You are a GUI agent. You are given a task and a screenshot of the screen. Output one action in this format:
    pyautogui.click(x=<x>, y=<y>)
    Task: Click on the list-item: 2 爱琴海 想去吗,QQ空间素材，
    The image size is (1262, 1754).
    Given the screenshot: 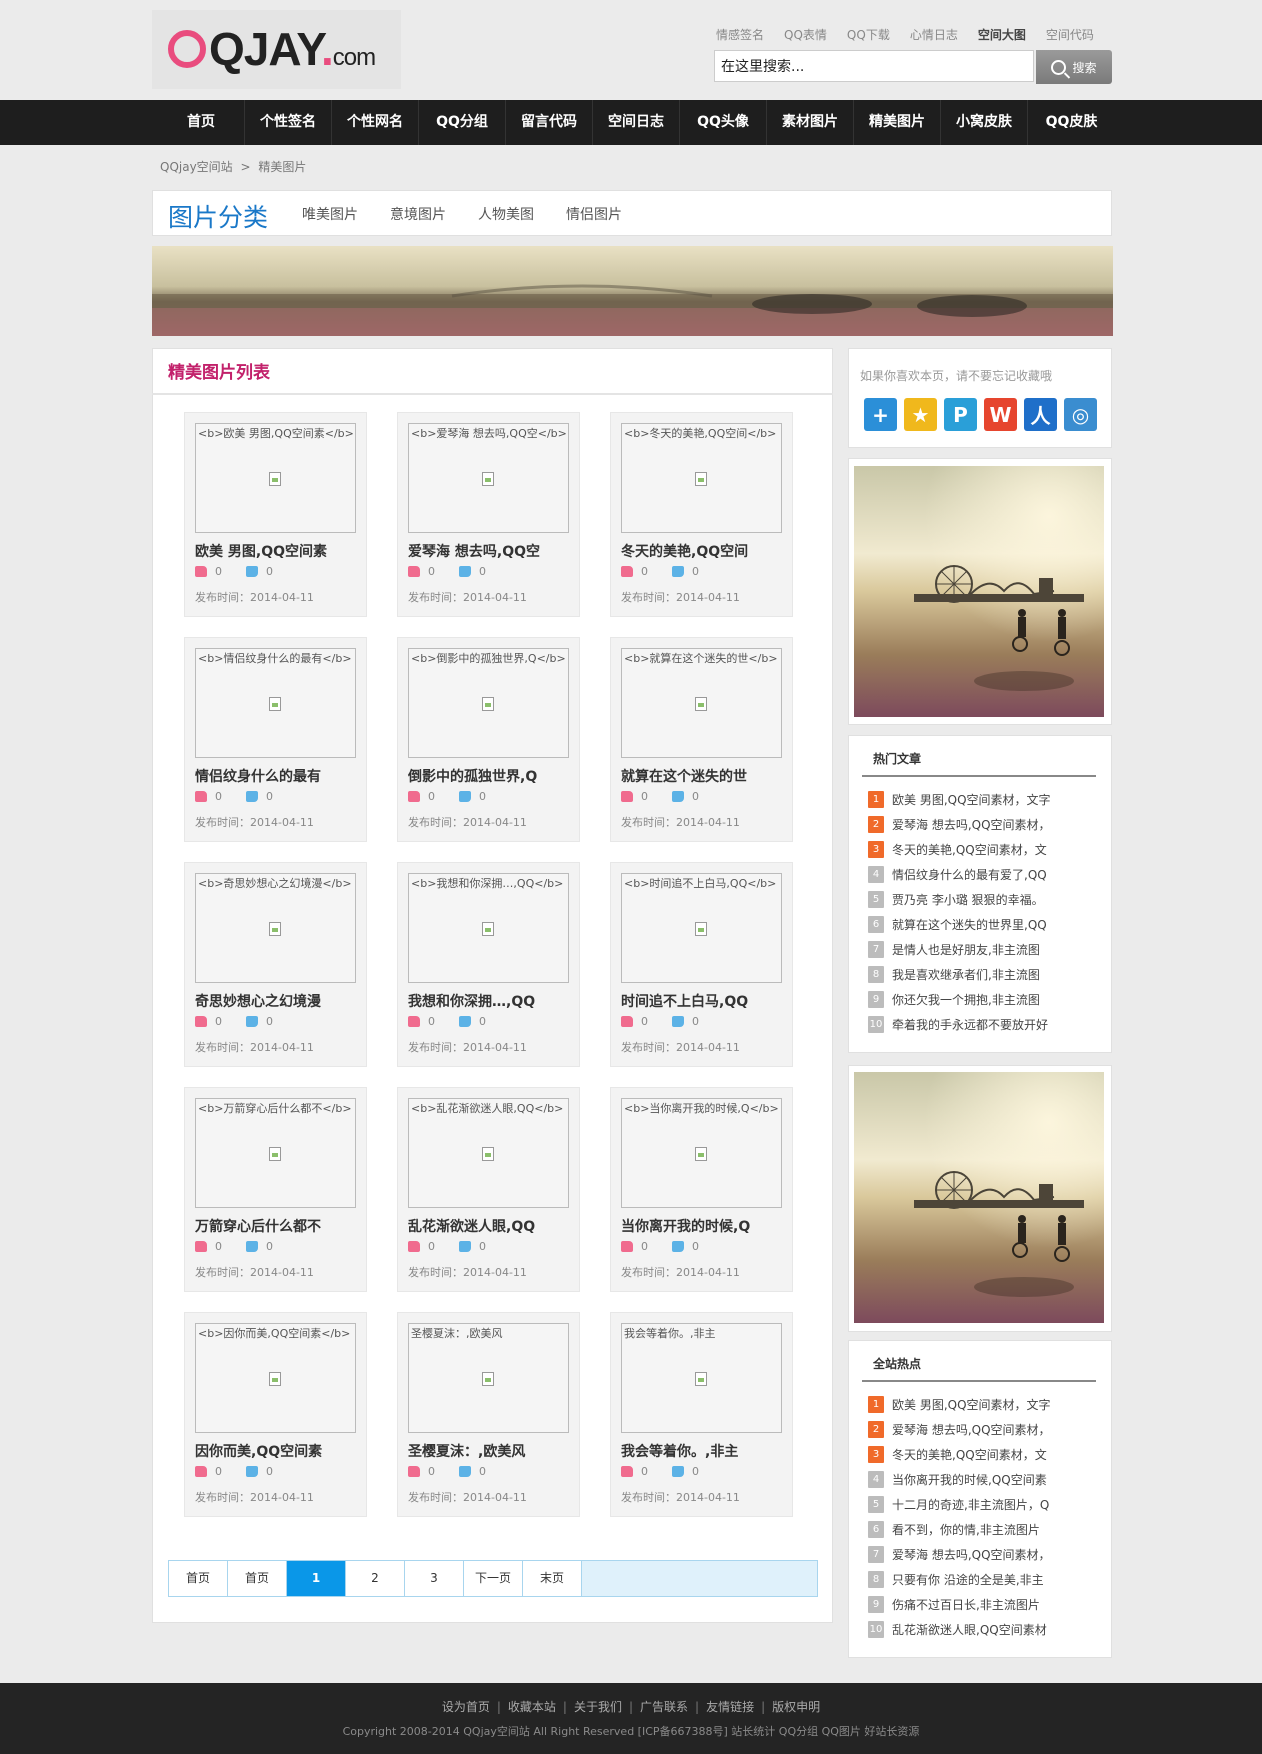 What is the action you would take?
    pyautogui.click(x=959, y=1429)
    